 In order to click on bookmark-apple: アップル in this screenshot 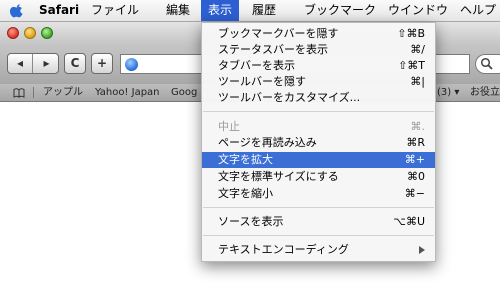, I will do `click(63, 92)`.